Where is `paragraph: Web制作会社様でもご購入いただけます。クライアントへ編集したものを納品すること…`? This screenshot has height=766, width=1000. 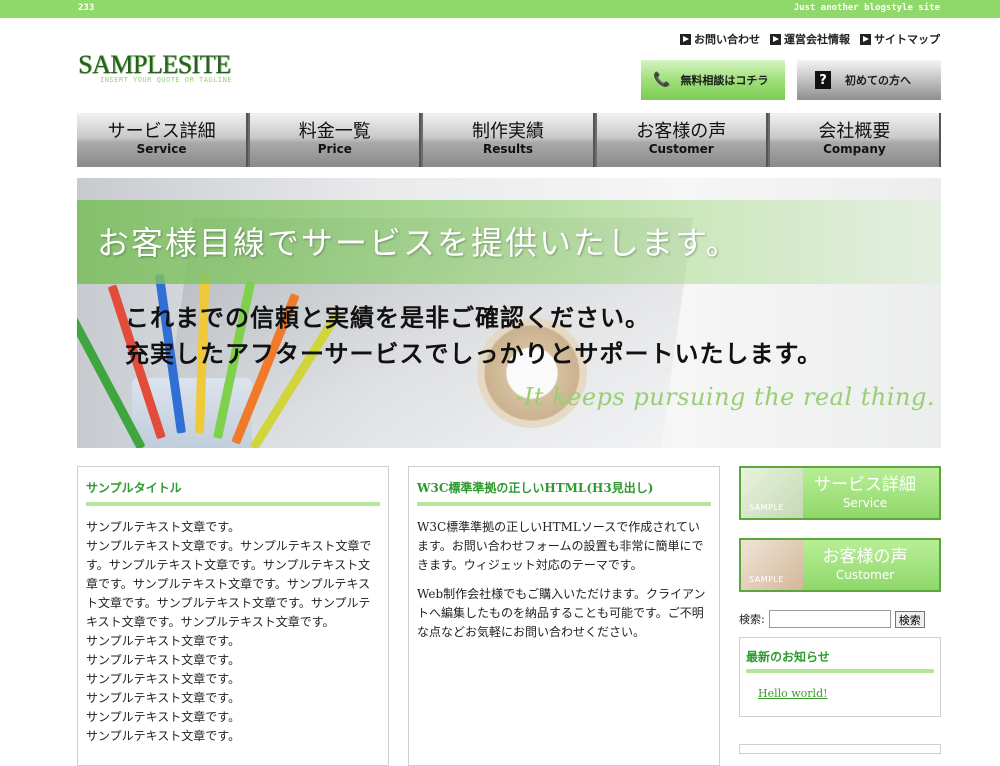 paragraph: Web制作会社様でもご購入いただけます。クライアントへ編集したものを納品すること… is located at coordinates (561, 613).